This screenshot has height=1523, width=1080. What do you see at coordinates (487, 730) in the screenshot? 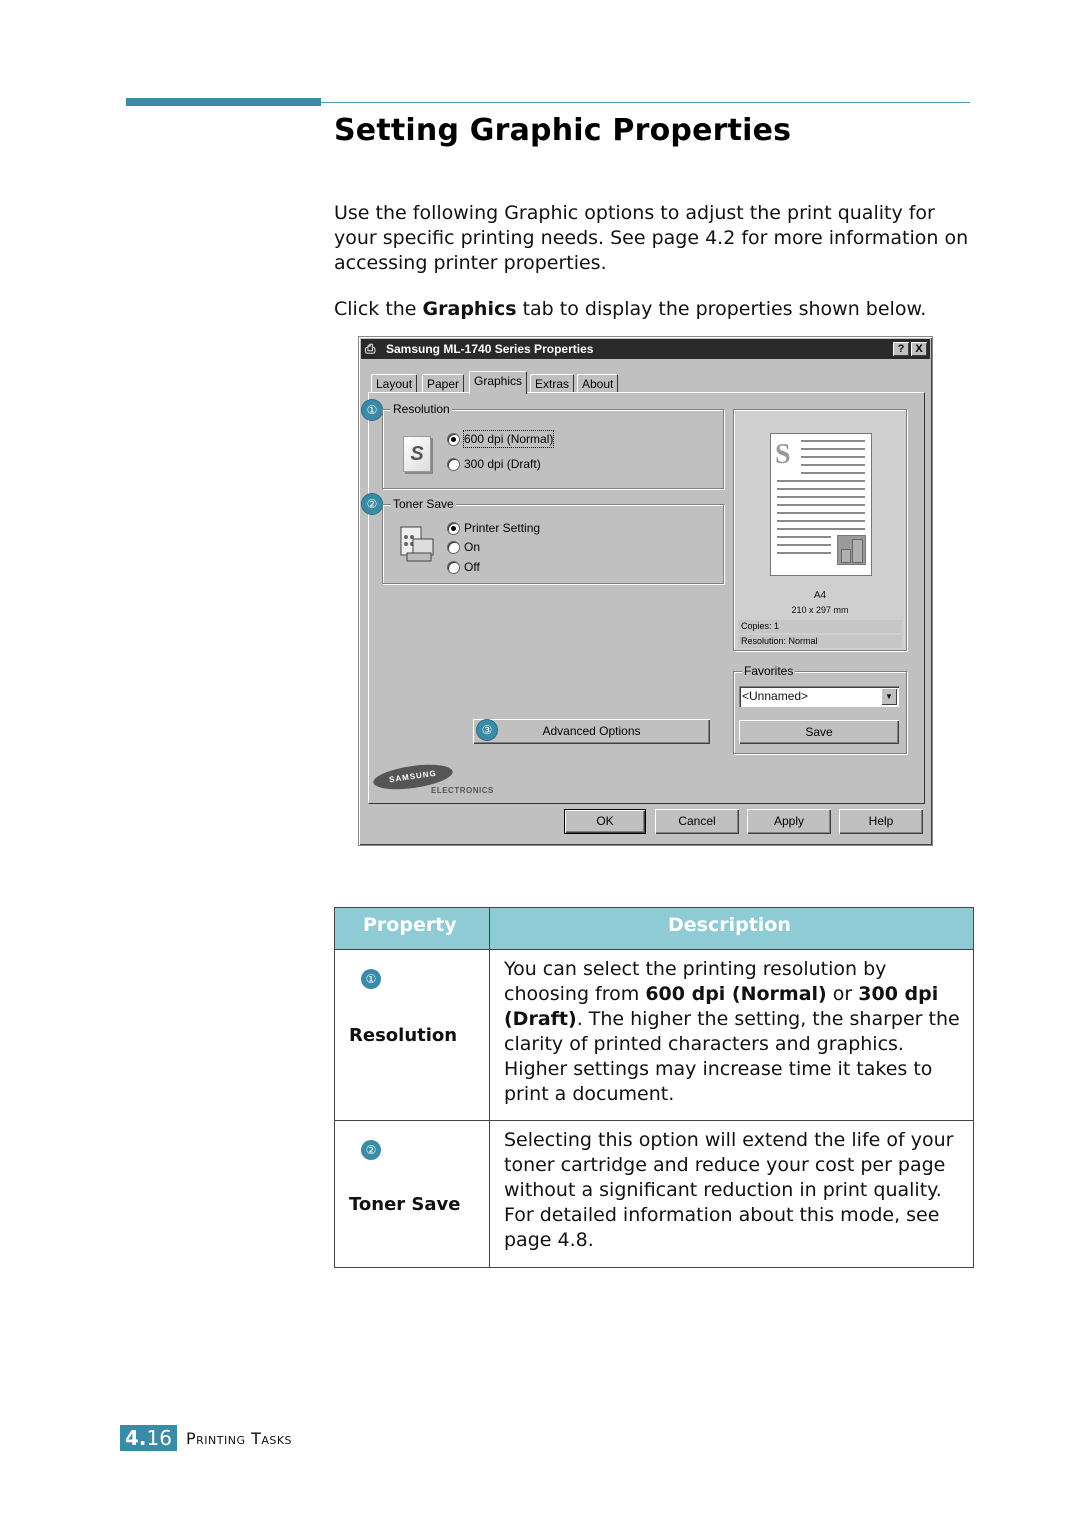
I see `callout-badge-3: ③` at bounding box center [487, 730].